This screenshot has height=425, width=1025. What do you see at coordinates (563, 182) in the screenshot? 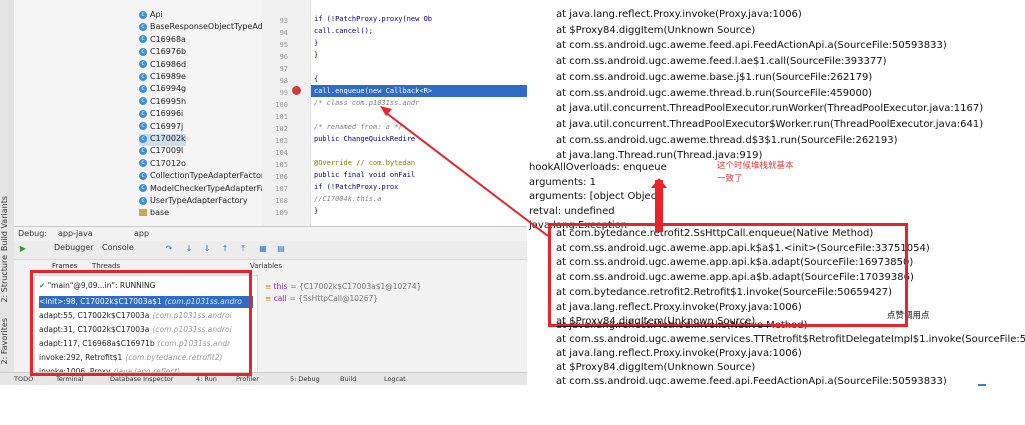
I see `hook-output-line: arguments: 1` at bounding box center [563, 182].